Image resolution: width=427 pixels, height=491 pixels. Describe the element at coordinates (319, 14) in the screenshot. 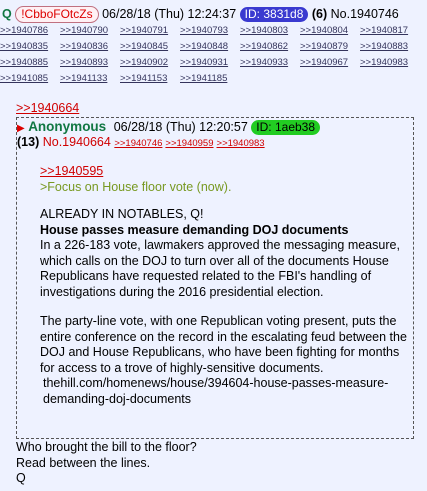

I see `reply-count: (6)` at that location.